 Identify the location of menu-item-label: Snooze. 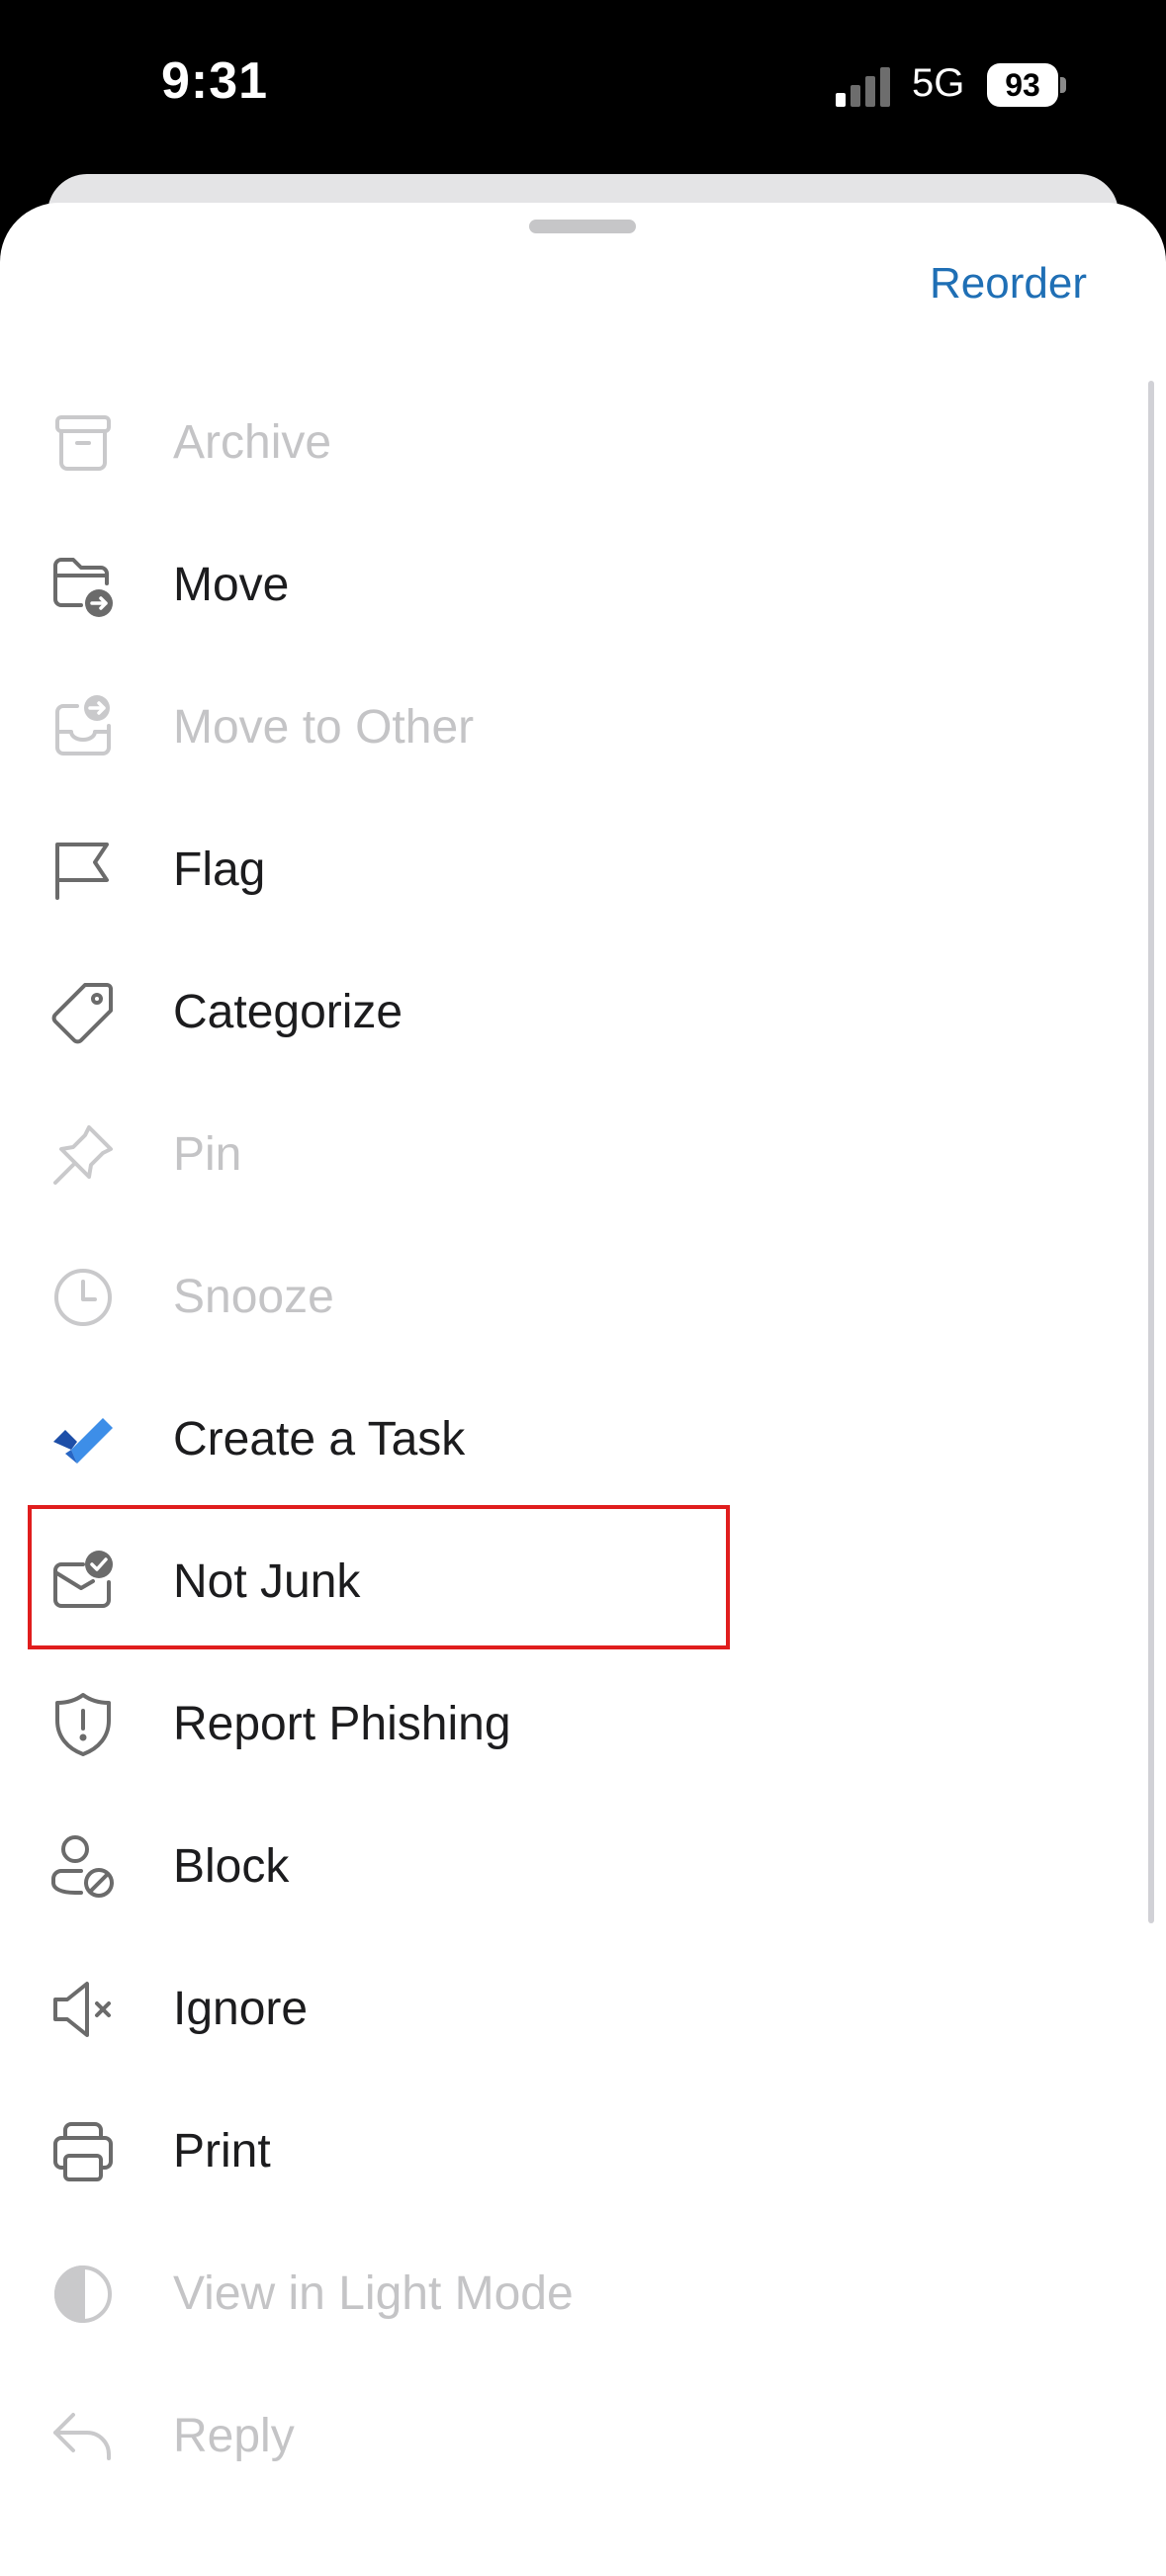
(254, 1297).